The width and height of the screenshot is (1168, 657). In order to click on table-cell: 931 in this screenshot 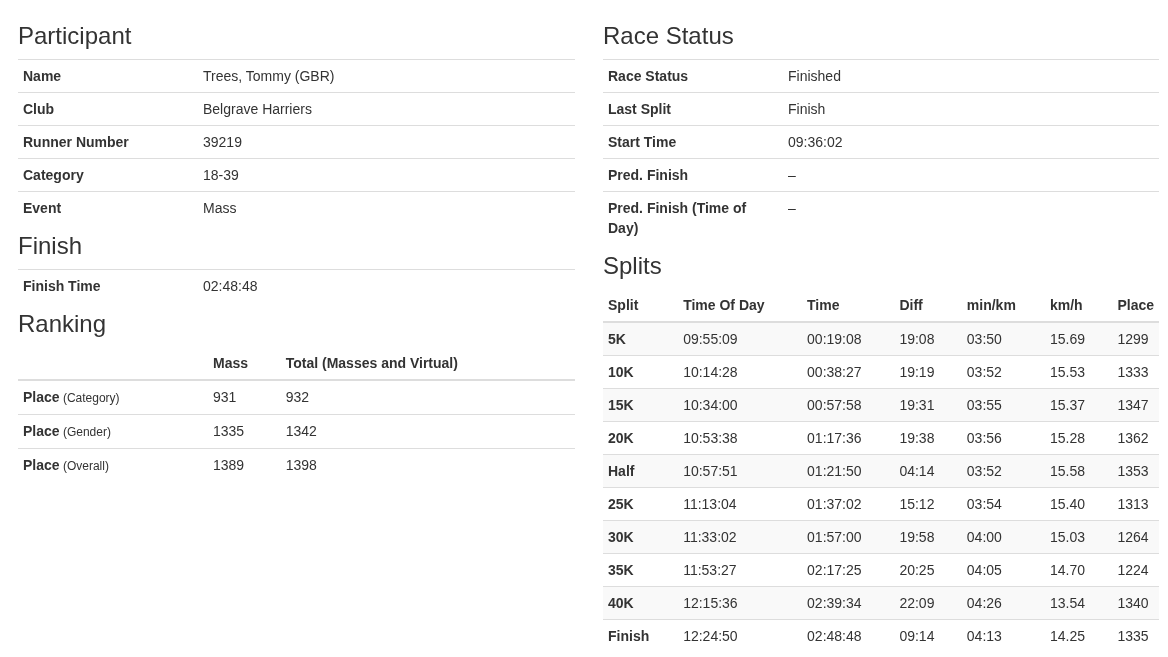, I will do `click(244, 397)`.